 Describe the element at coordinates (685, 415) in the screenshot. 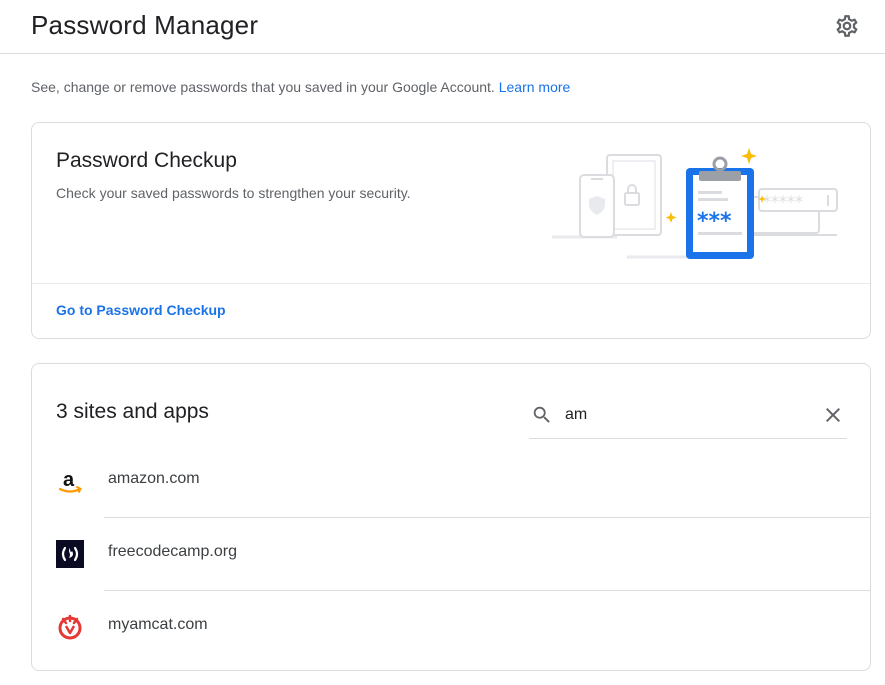

I see `search-input` at that location.